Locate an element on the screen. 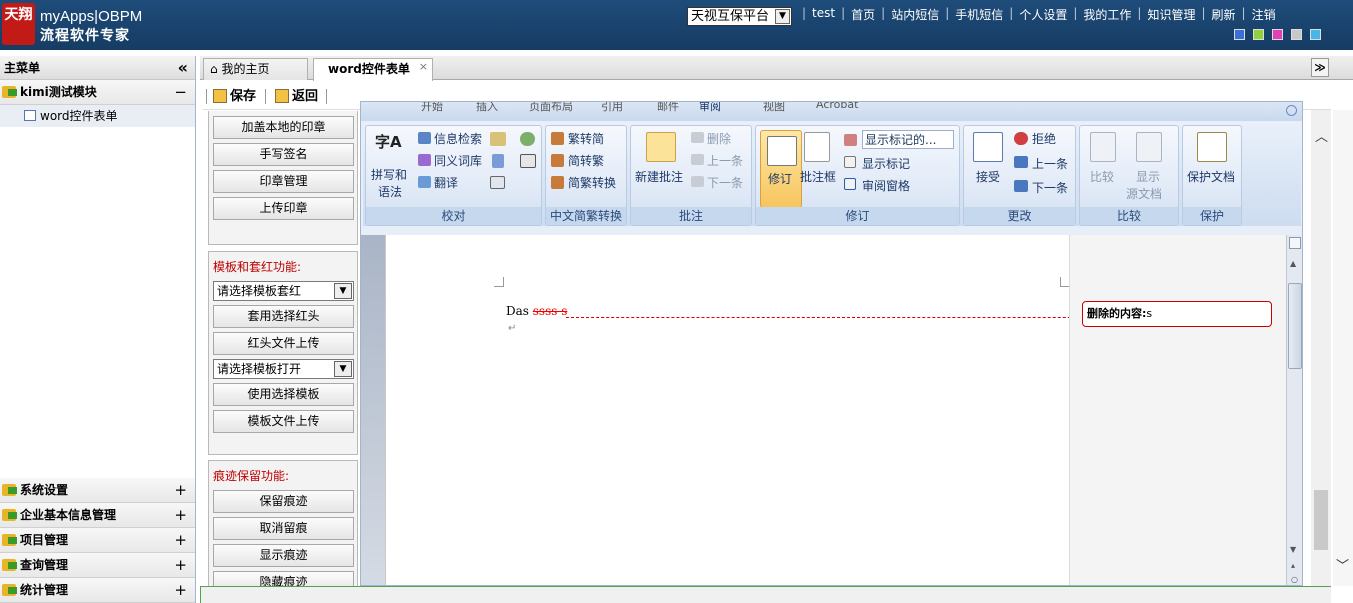 The height and width of the screenshot is (603, 1353). close-icon: × is located at coordinates (423, 67).